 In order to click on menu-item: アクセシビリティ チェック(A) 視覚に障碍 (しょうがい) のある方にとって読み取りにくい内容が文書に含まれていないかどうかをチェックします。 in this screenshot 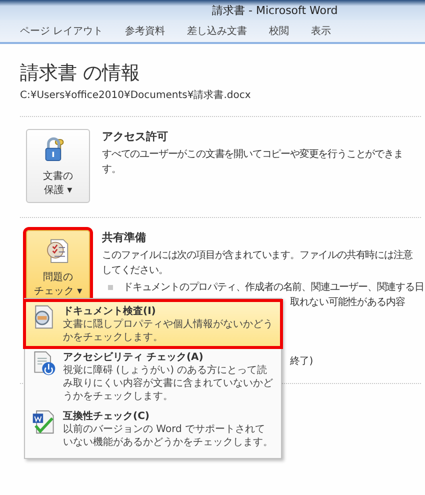, I will do `click(153, 376)`.